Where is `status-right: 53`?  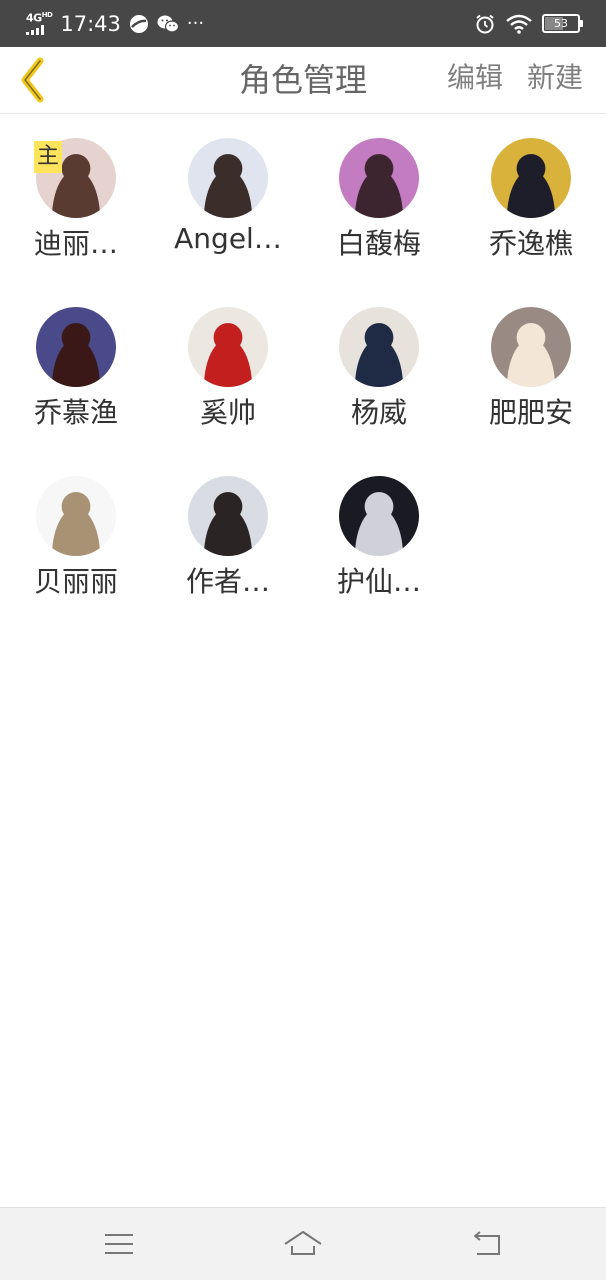
status-right: 53 is located at coordinates (528, 23).